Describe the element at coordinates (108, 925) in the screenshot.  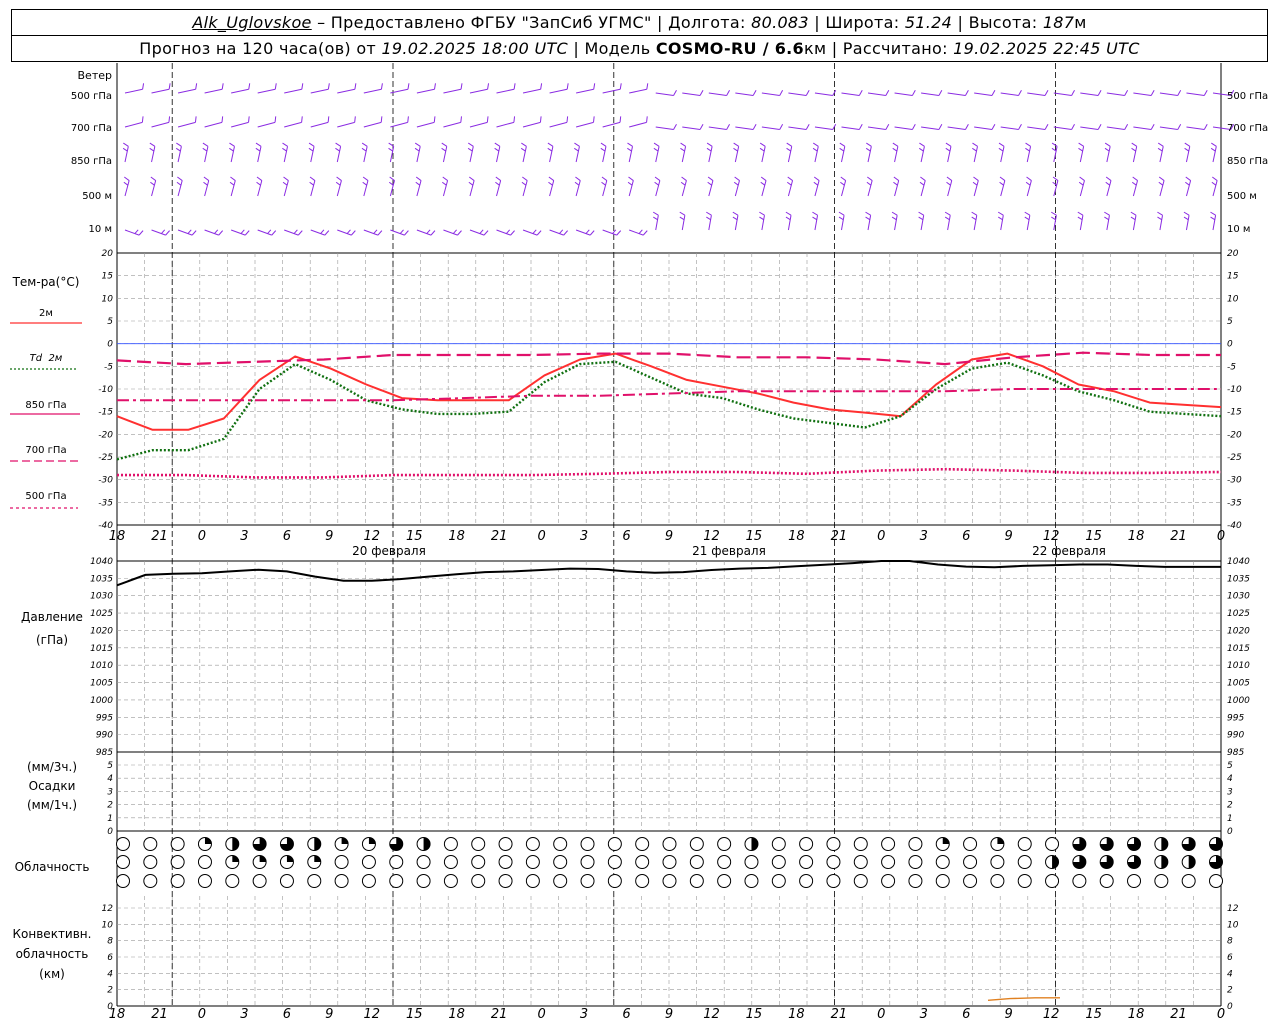
I see `conv-ytick-left: 10` at that location.